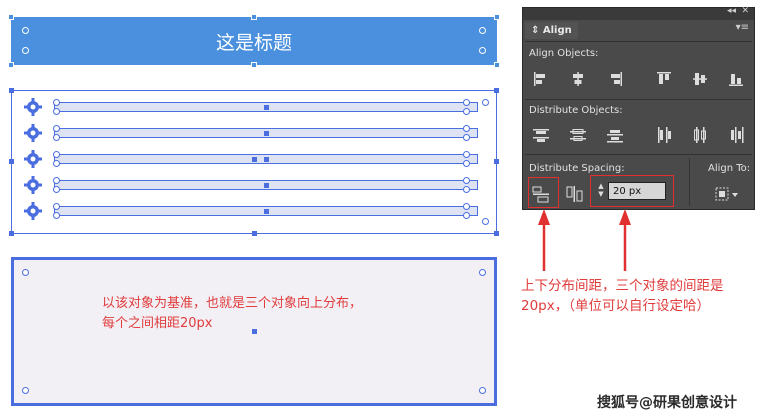 The height and width of the screenshot is (417, 766). I want to click on horizontal-align-left-icon, so click(541, 79).